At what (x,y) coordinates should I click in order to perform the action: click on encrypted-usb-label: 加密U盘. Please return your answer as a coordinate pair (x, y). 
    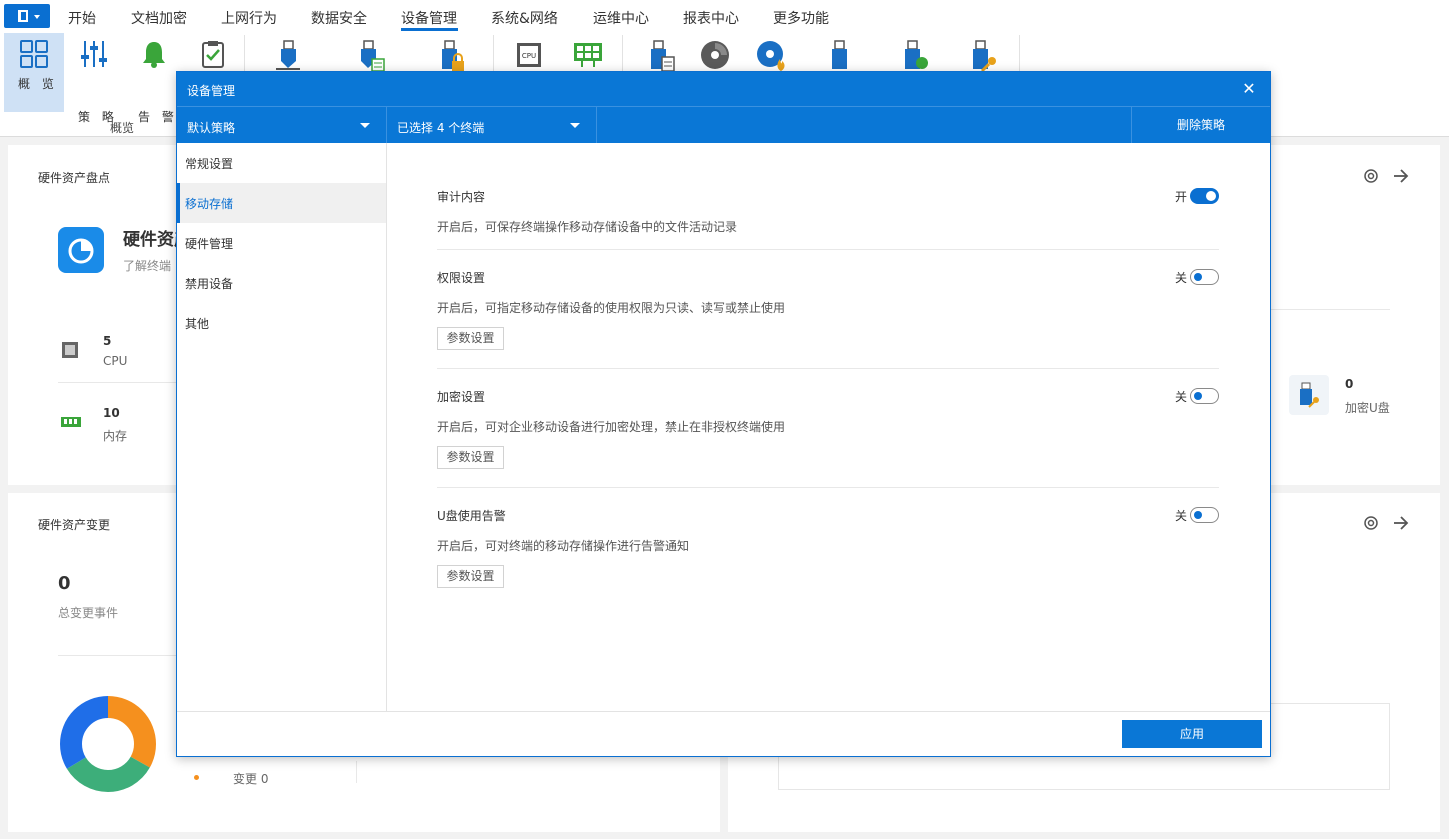
    Looking at the image, I should click on (1367, 408).